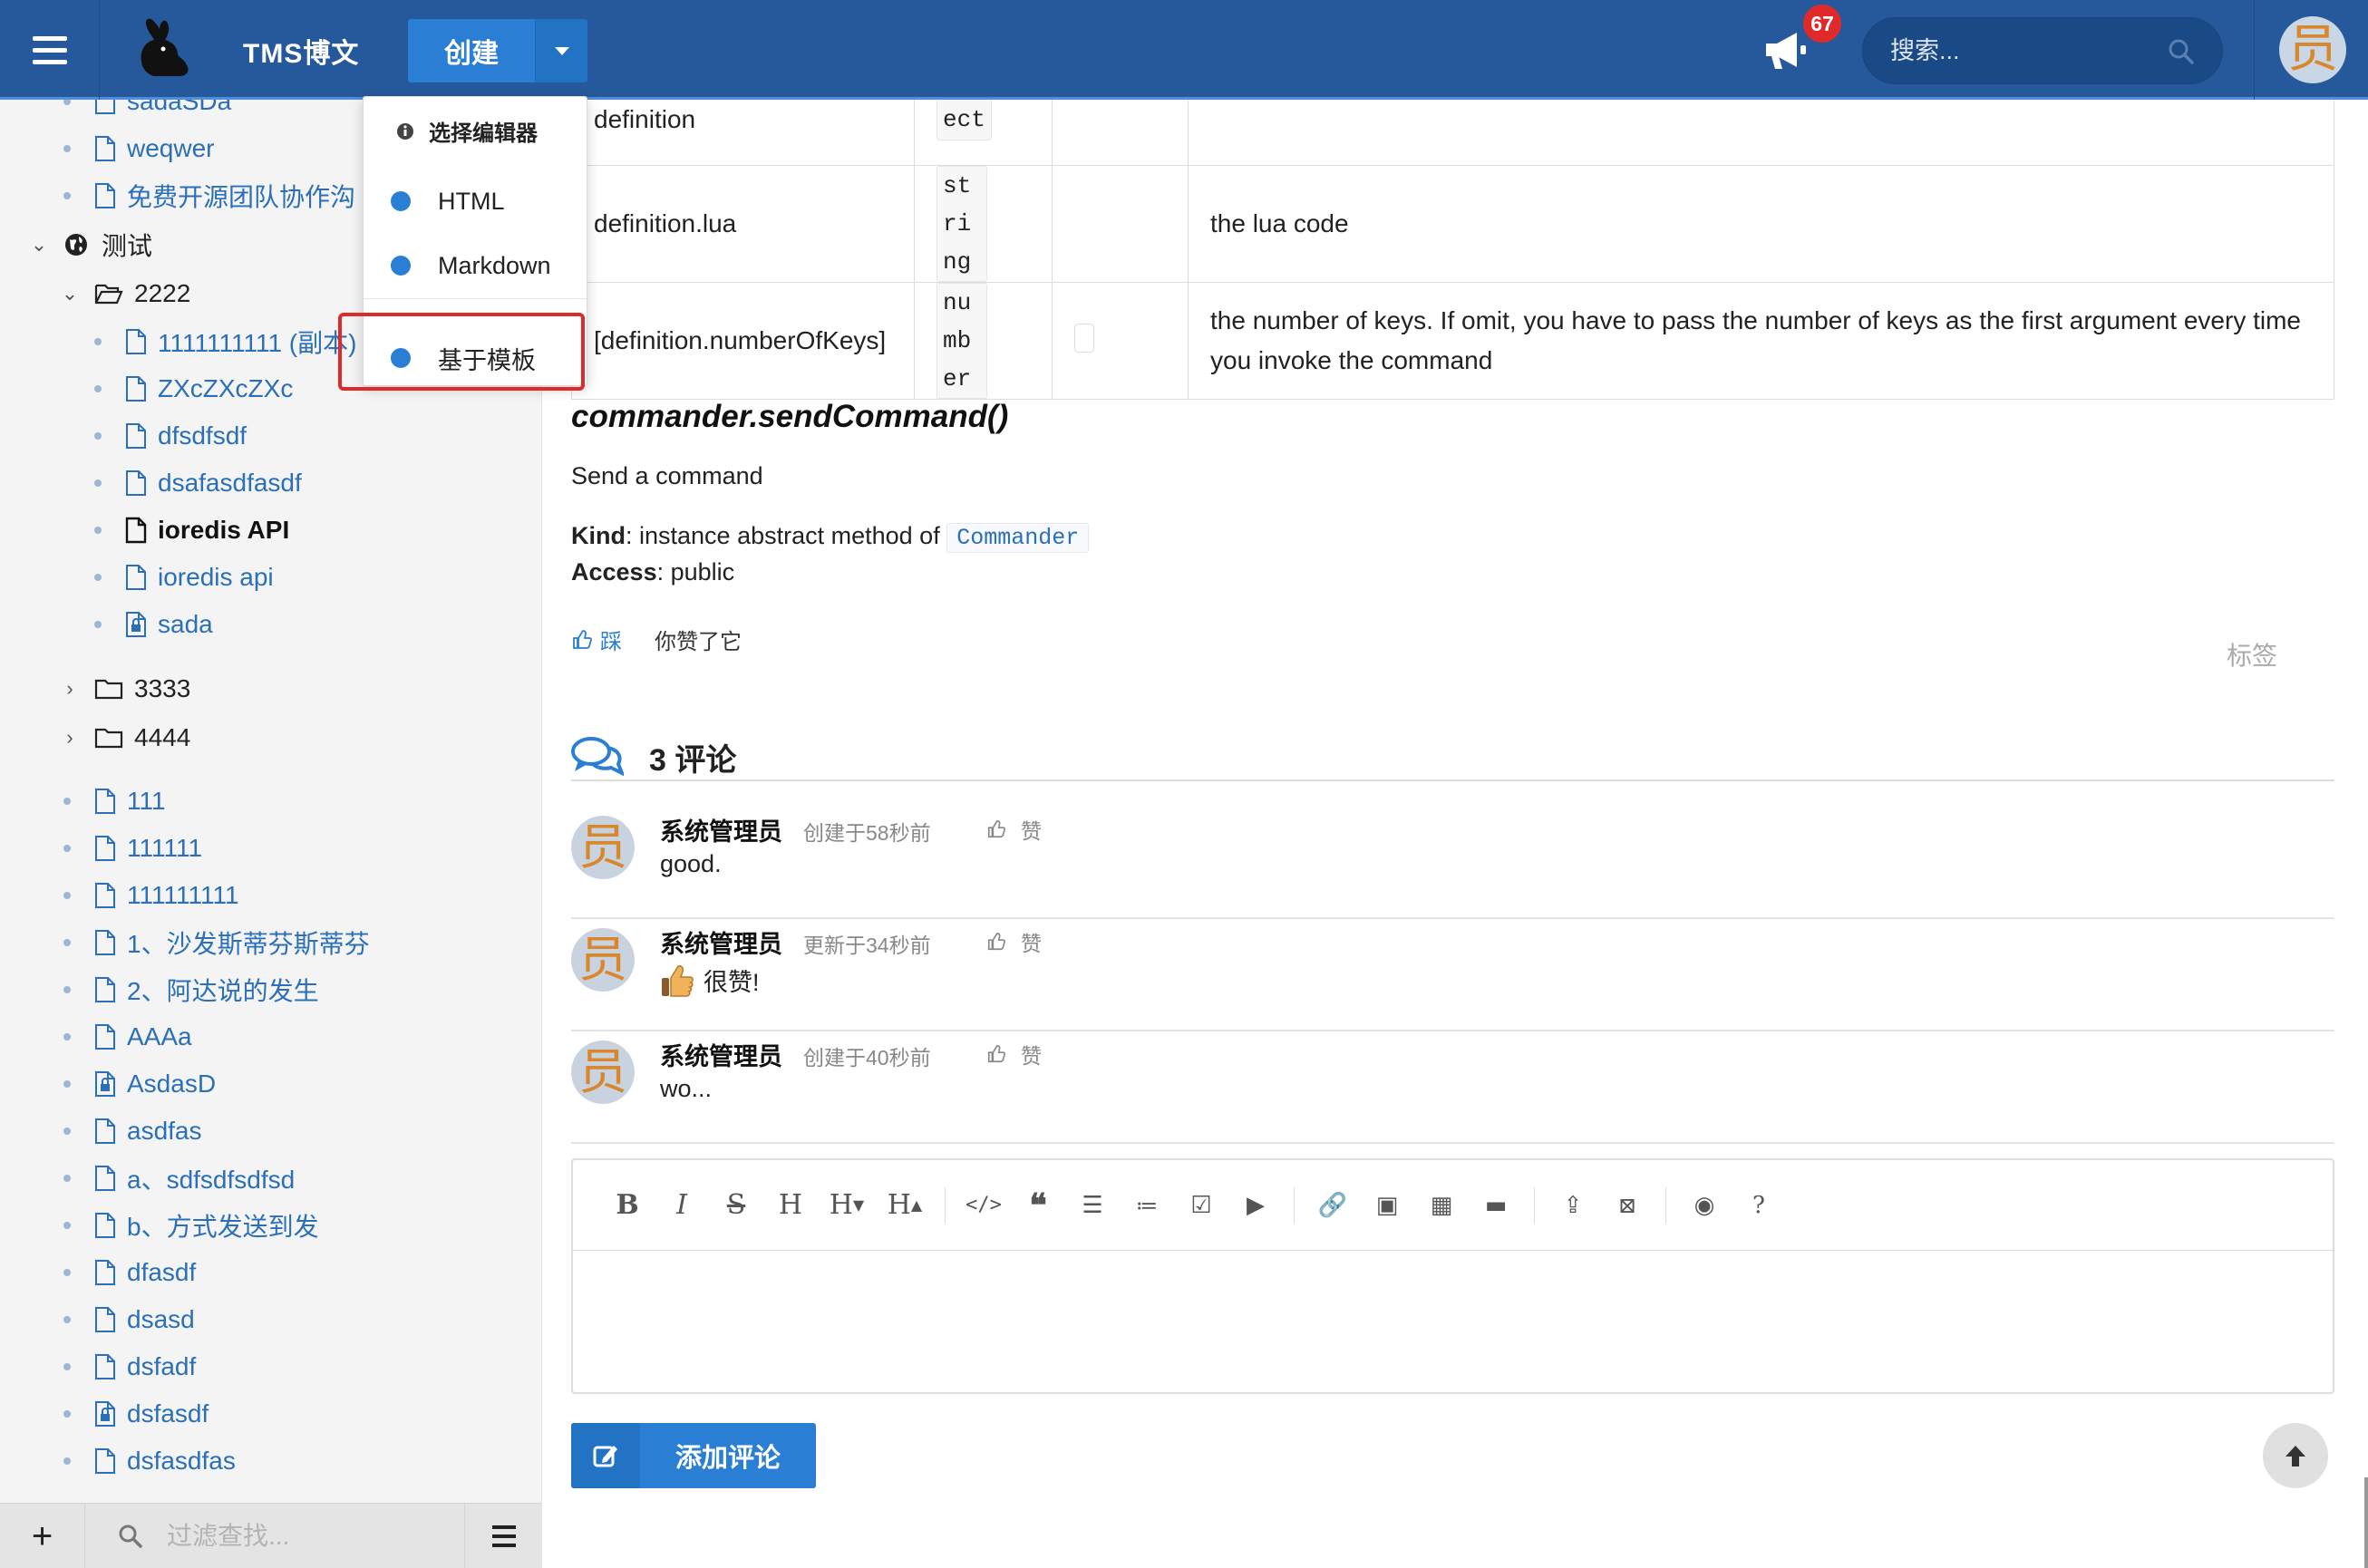 Image resolution: width=2368 pixels, height=1568 pixels. I want to click on checklist-icon: ☑, so click(1201, 1205).